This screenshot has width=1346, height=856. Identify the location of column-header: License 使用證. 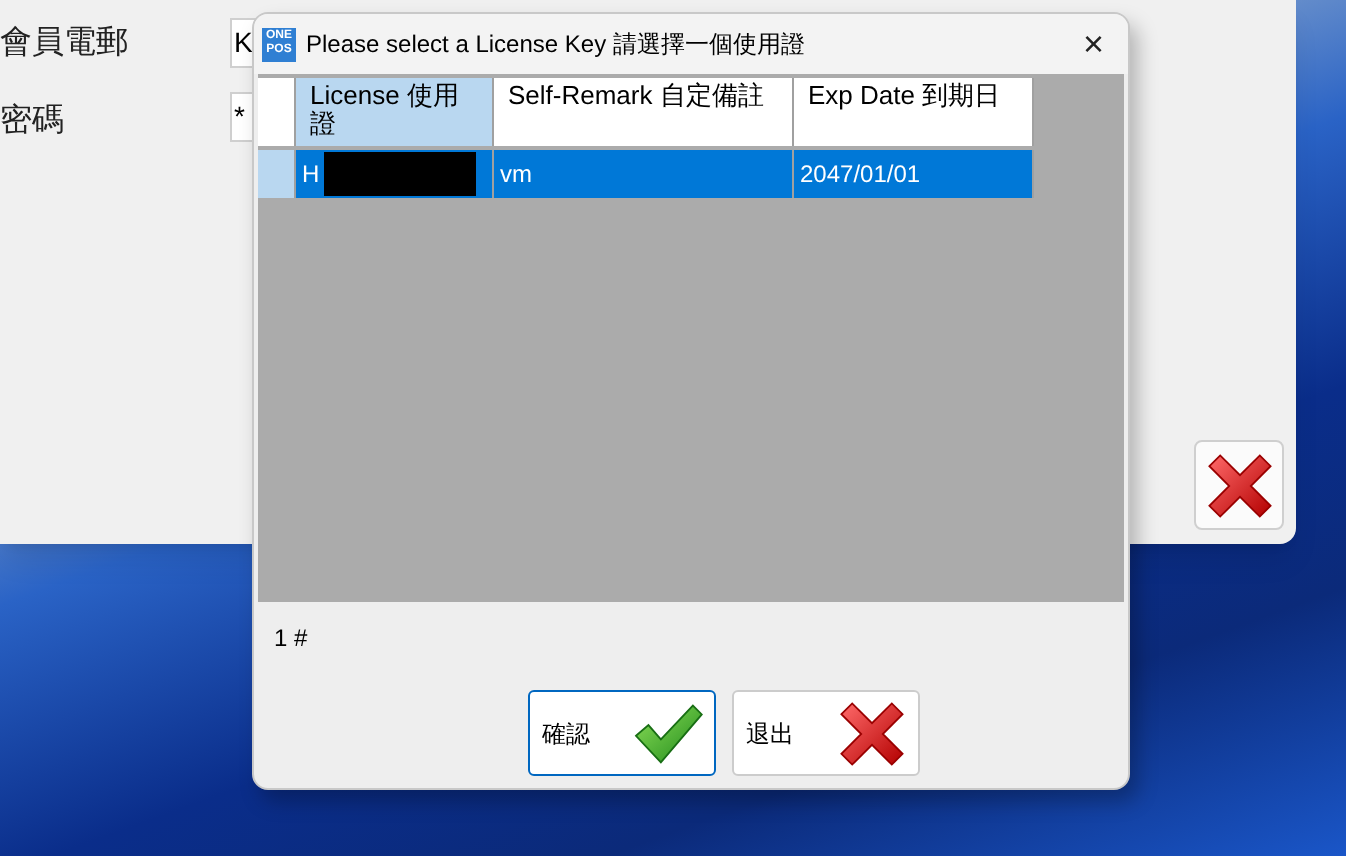
(395, 112).